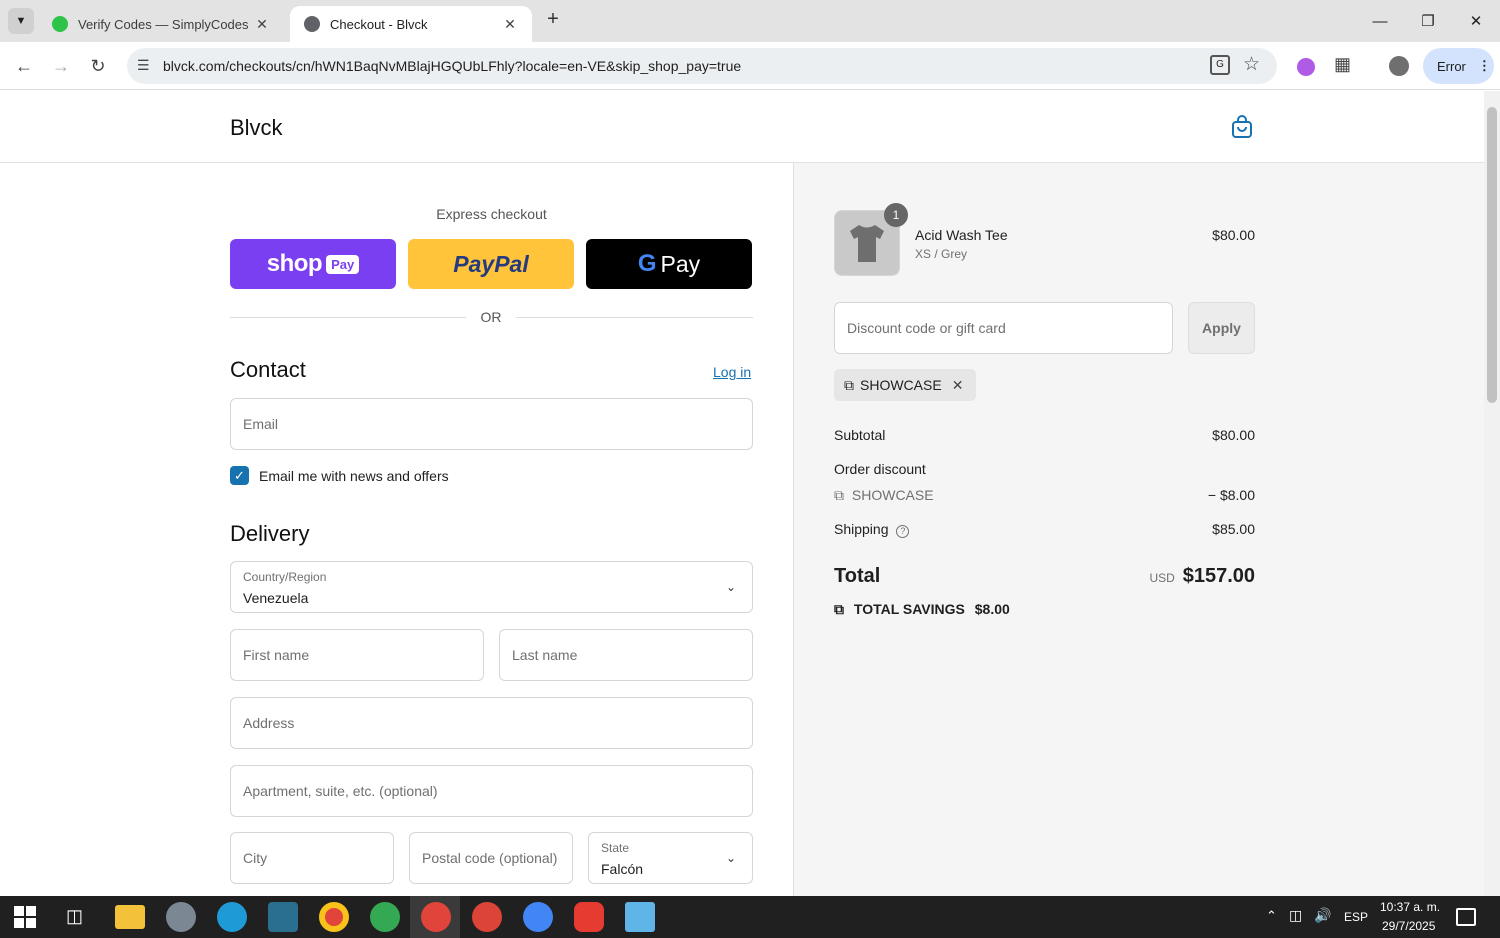 Image resolution: width=1500 pixels, height=938 pixels. What do you see at coordinates (1410, 907) in the screenshot?
I see `clock-time: 10:37 a. m.` at bounding box center [1410, 907].